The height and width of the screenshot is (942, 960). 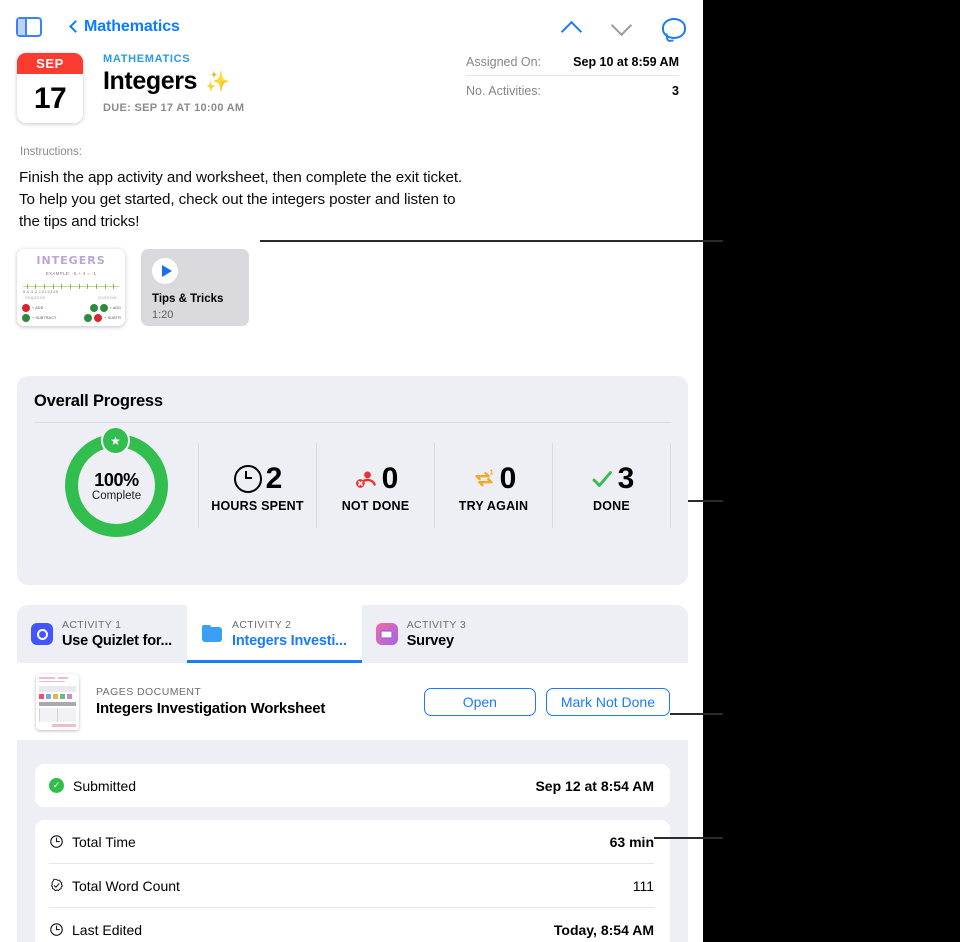 I want to click on document-kind: PAGES DOCUMENT, so click(x=149, y=692).